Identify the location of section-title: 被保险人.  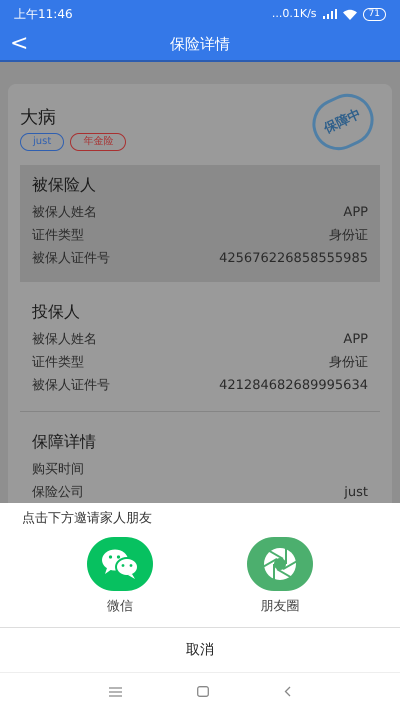
(64, 185).